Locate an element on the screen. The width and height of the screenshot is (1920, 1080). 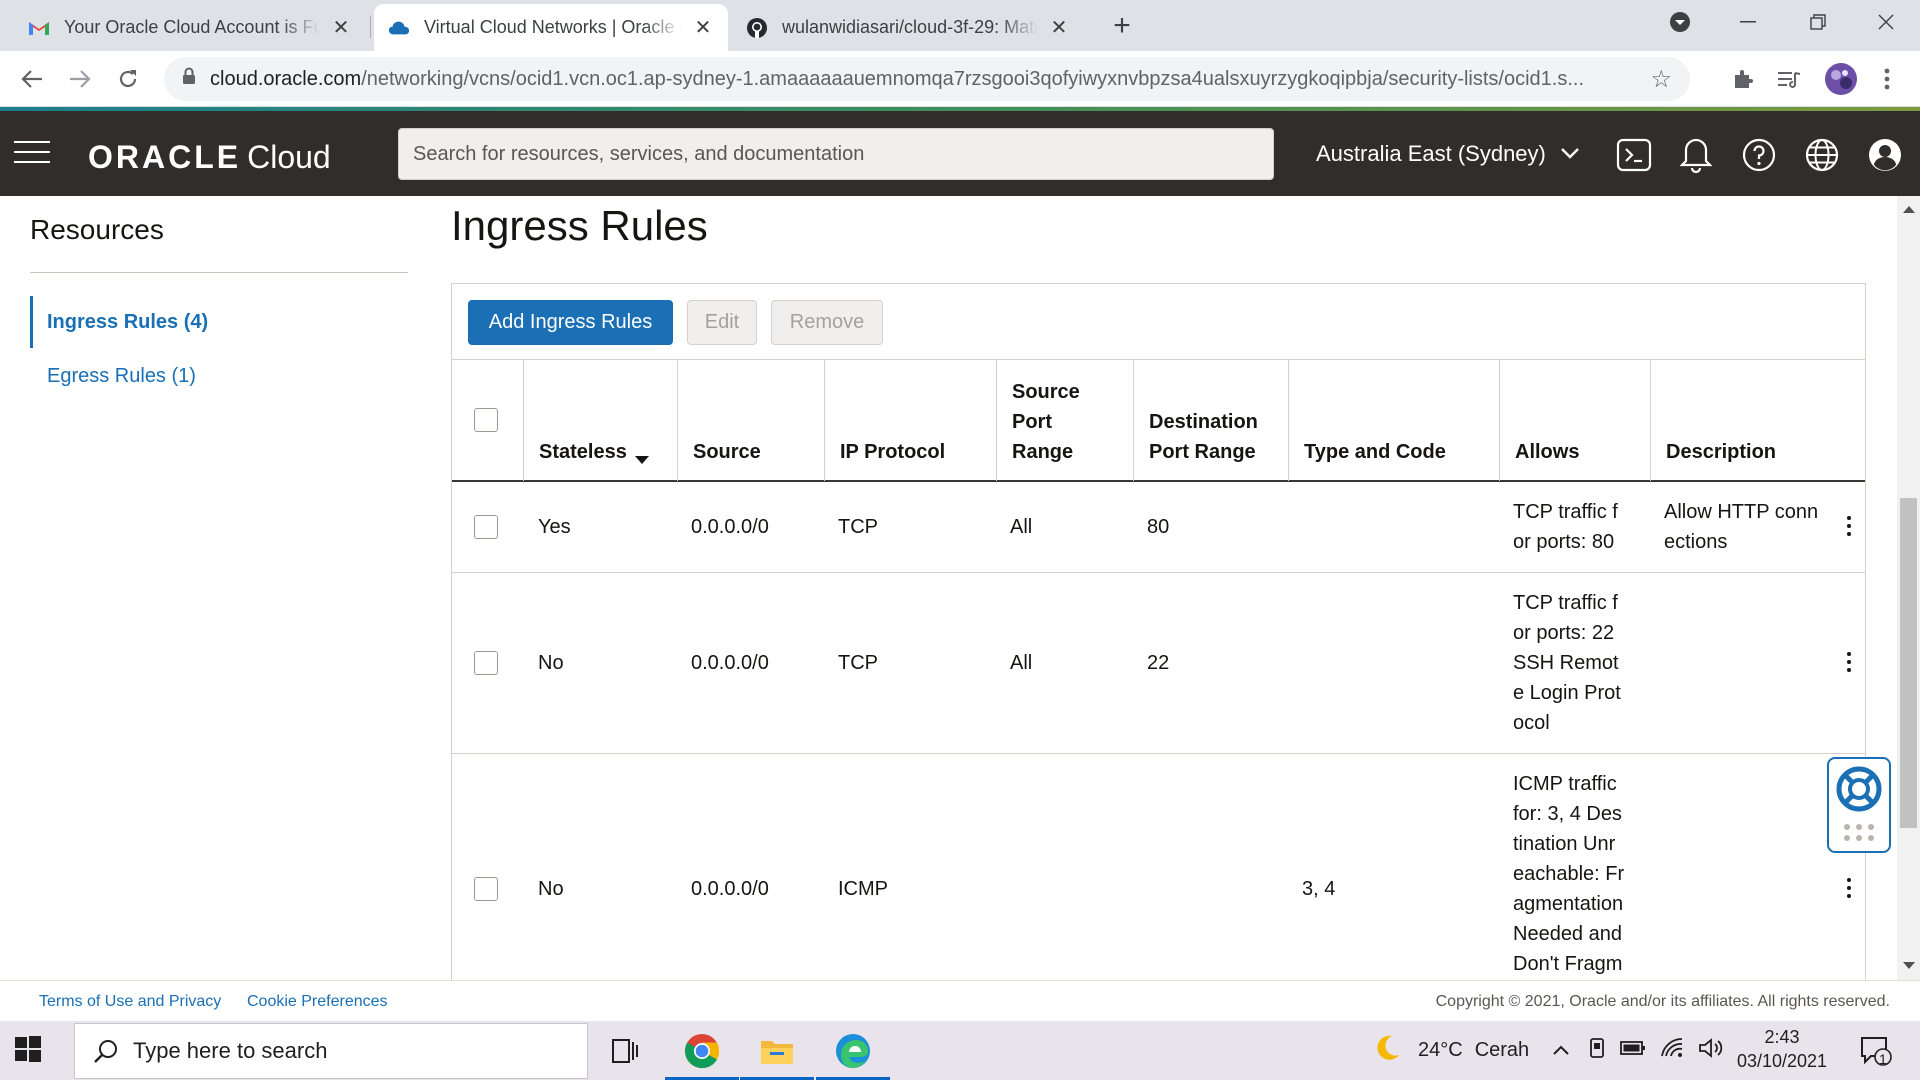
file-explorer-icon is located at coordinates (777, 1050).